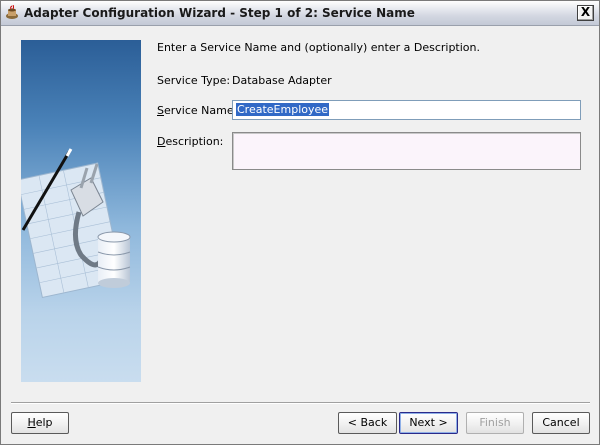 The height and width of the screenshot is (445, 600). I want to click on next-button-label: Next >, so click(428, 422).